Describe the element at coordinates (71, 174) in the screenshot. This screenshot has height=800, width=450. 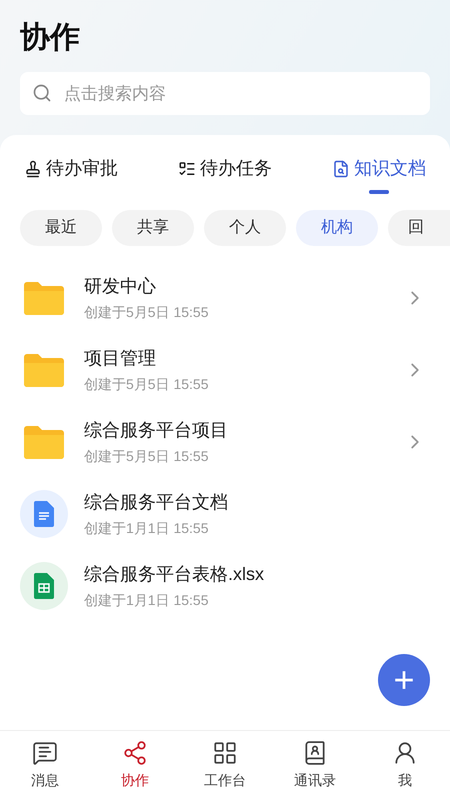
I see `tab: 待办审批` at that location.